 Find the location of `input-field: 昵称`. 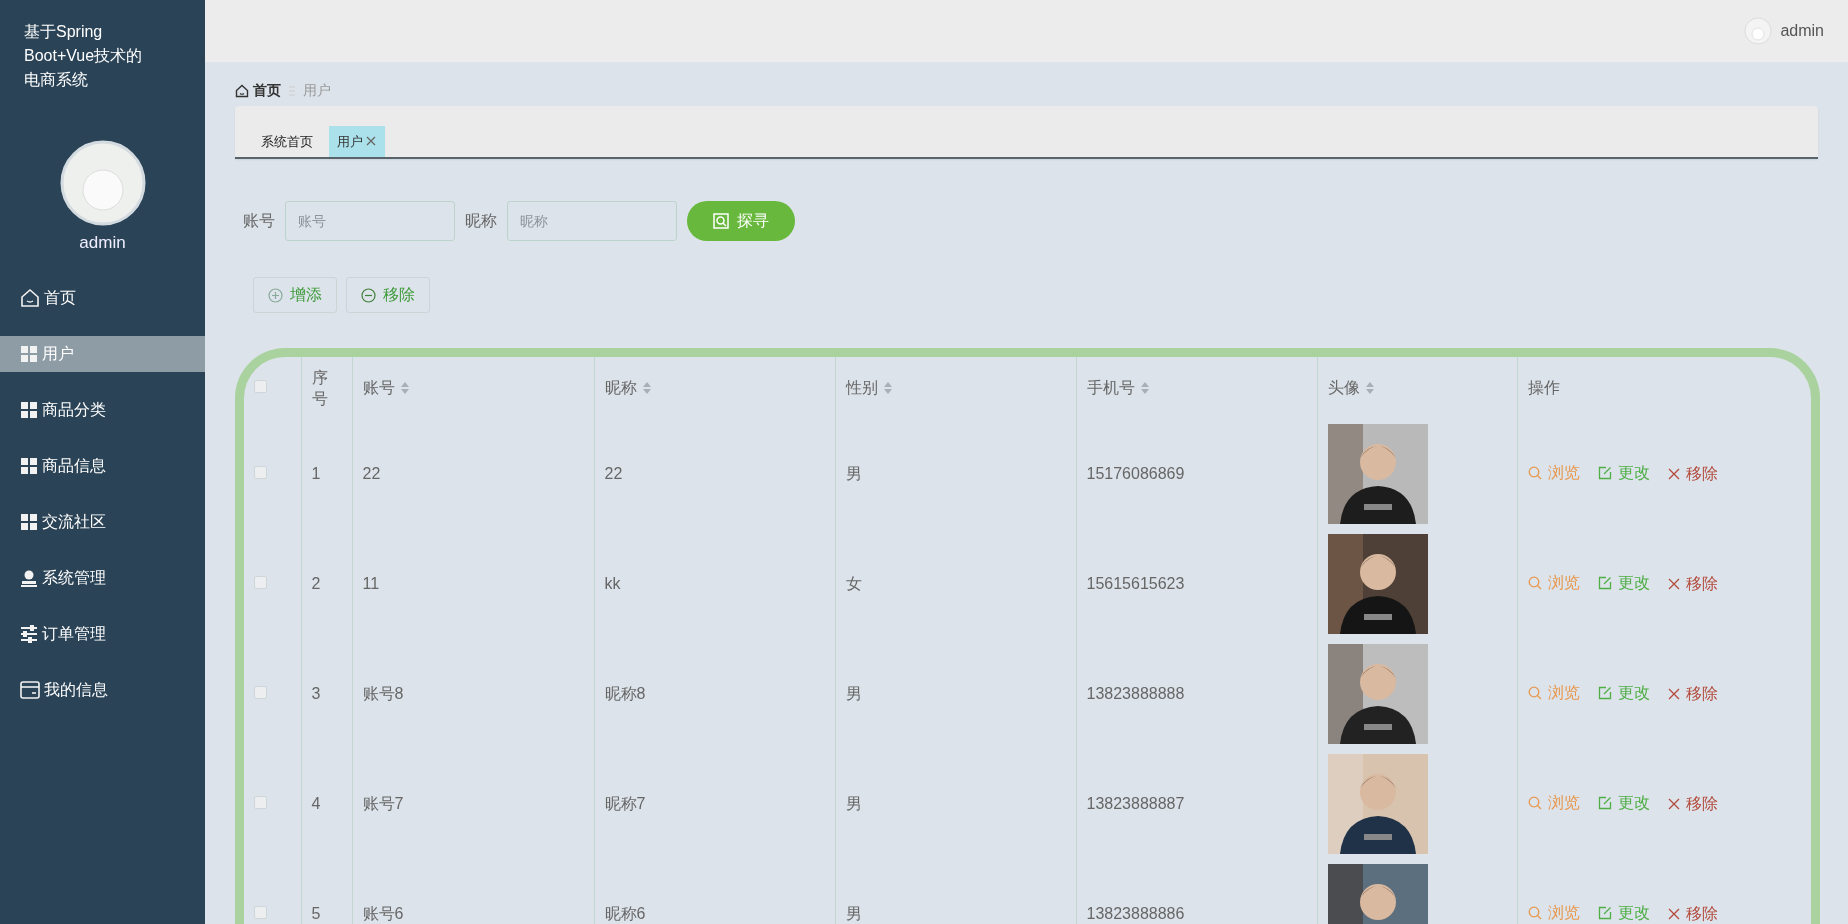

input-field: 昵称 is located at coordinates (592, 220).